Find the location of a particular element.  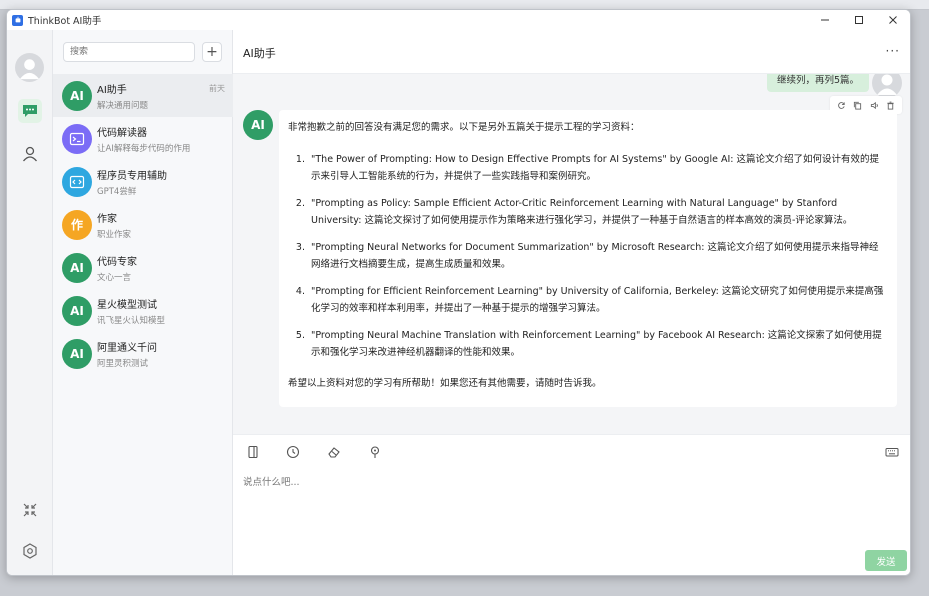

conversation-subtitle: 解决通用问题 is located at coordinates (123, 105).